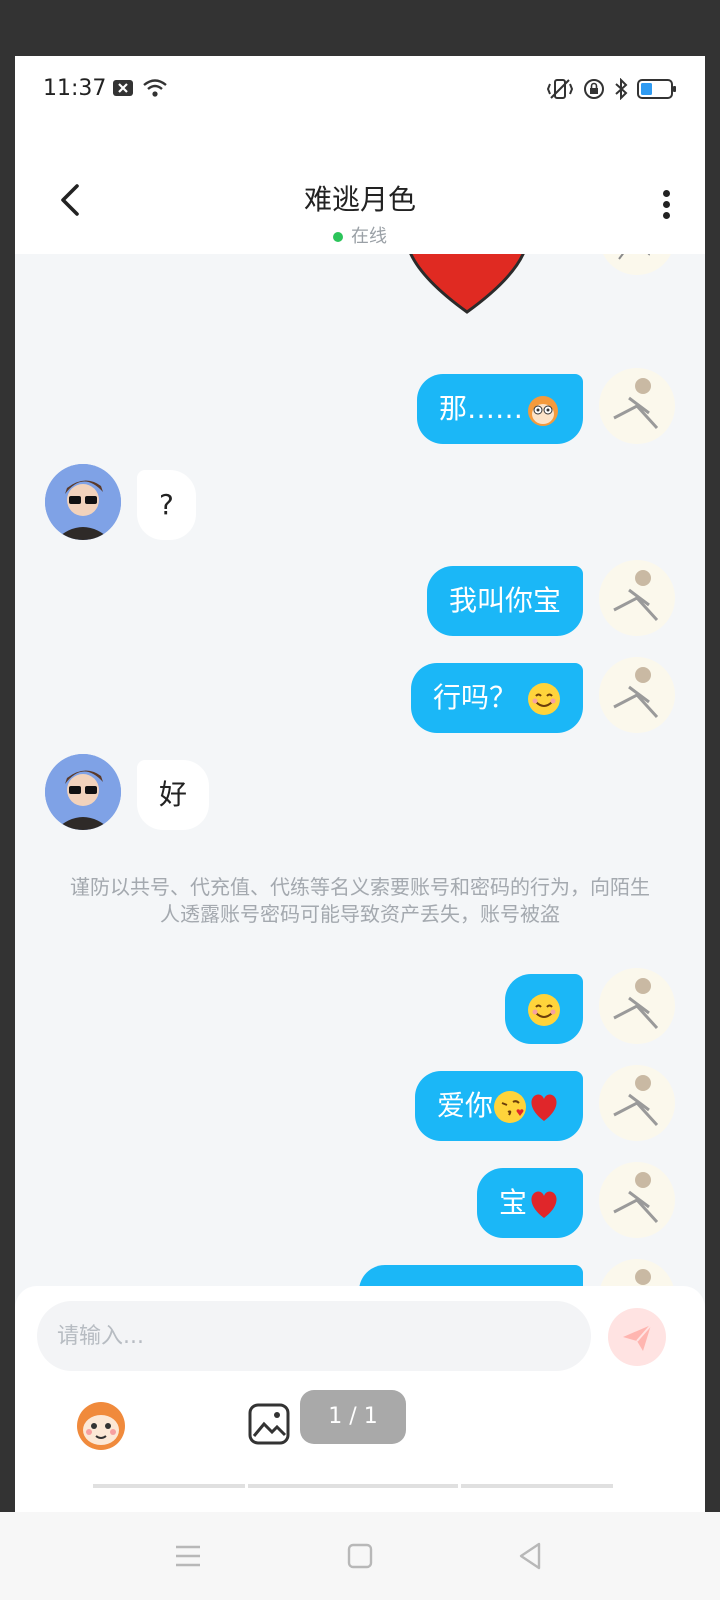 Image resolution: width=720 pixels, height=1600 pixels. I want to click on more-options-icon, so click(666, 206).